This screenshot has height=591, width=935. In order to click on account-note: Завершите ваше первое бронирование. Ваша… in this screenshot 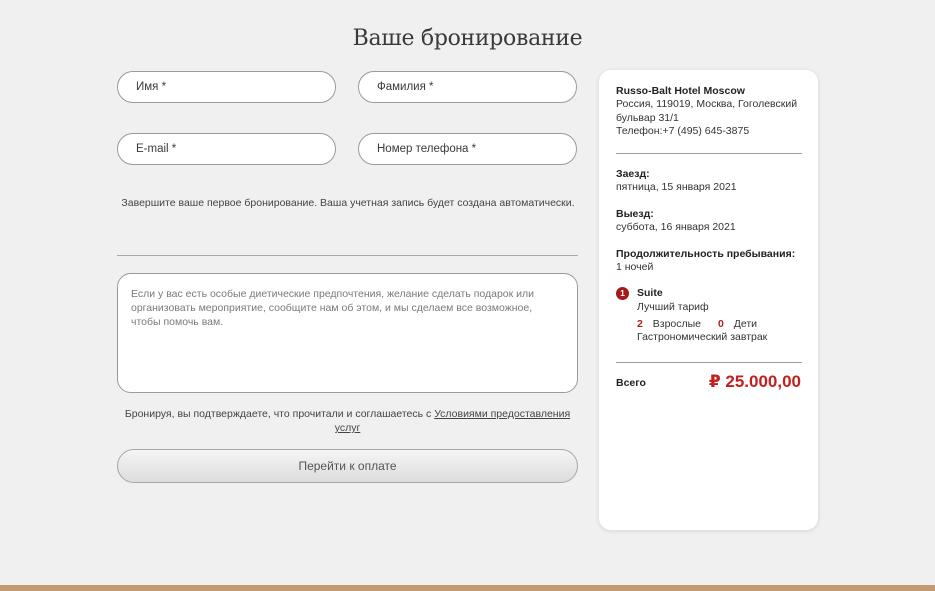, I will do `click(348, 203)`.